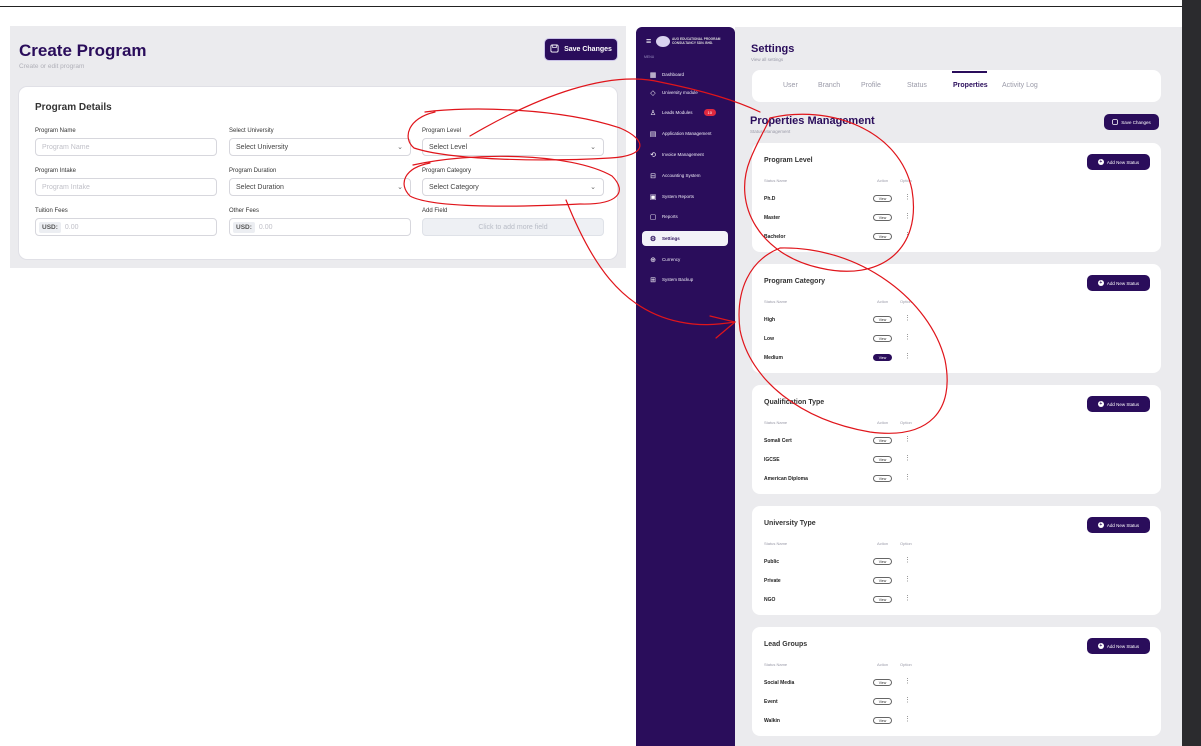  I want to click on properties-title: Properties Management, so click(812, 121).